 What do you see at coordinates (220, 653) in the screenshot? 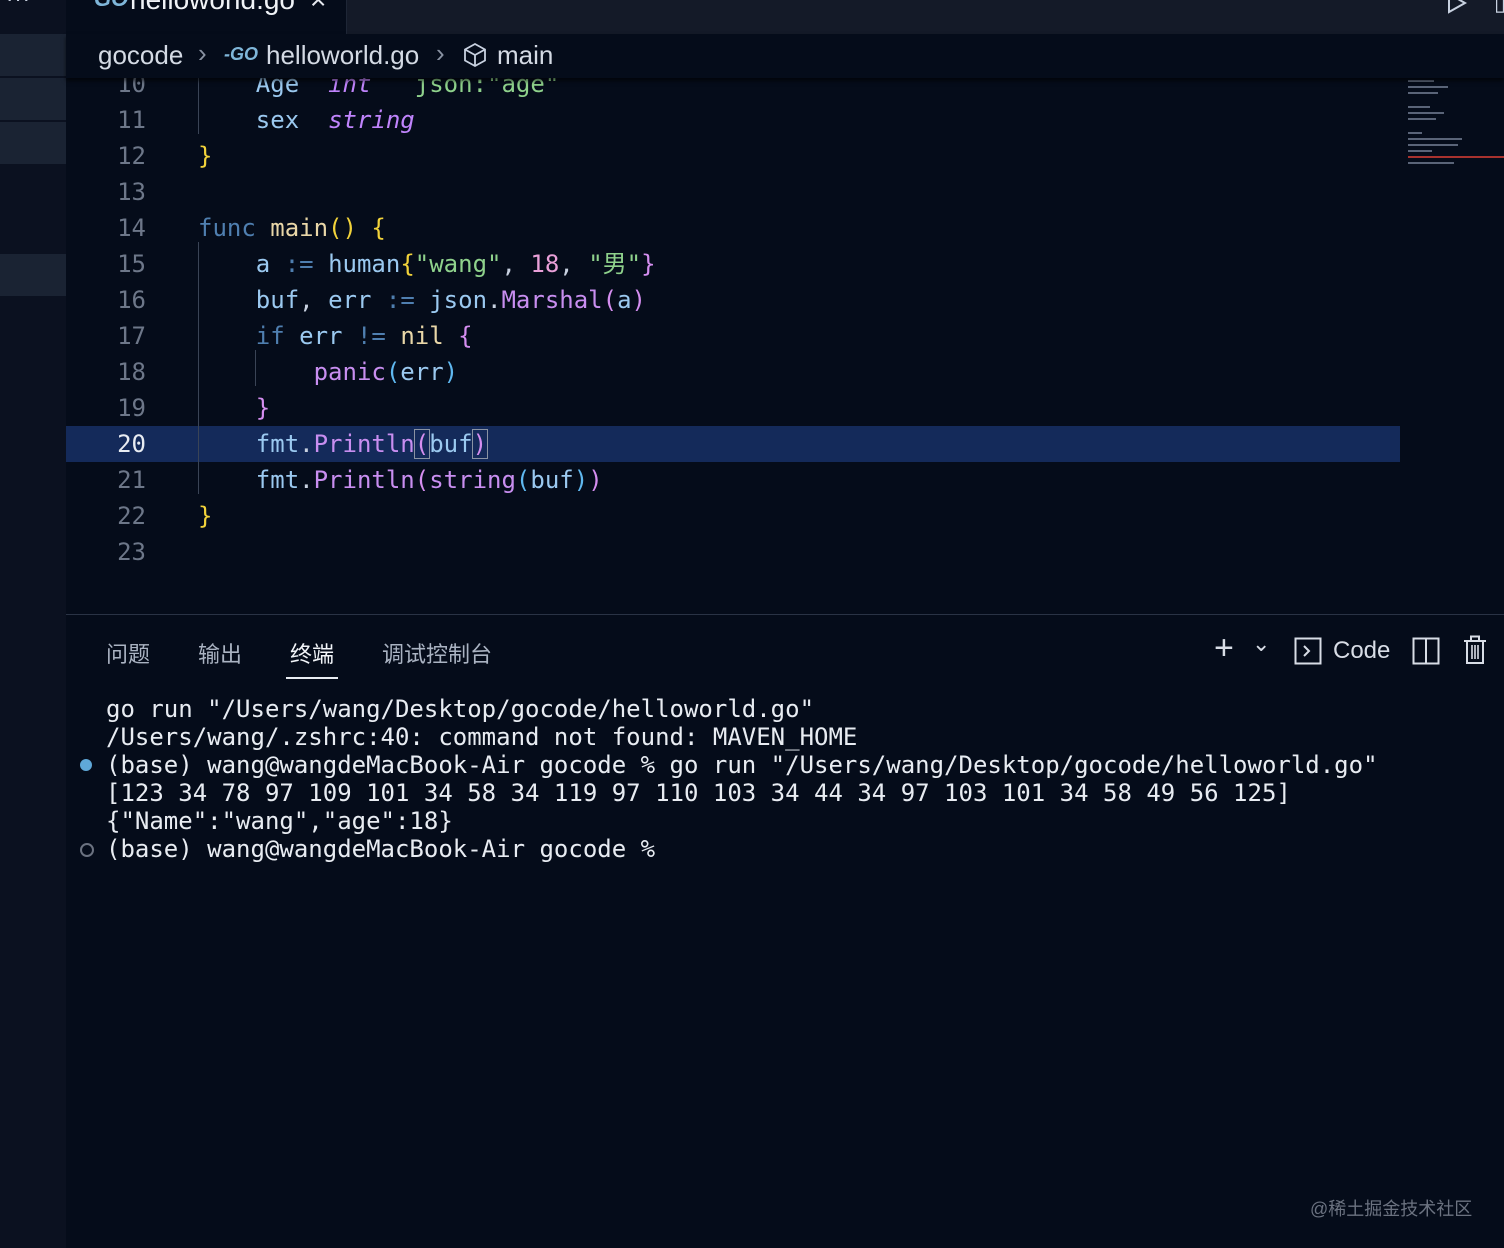
I see `tab-output: 输出` at bounding box center [220, 653].